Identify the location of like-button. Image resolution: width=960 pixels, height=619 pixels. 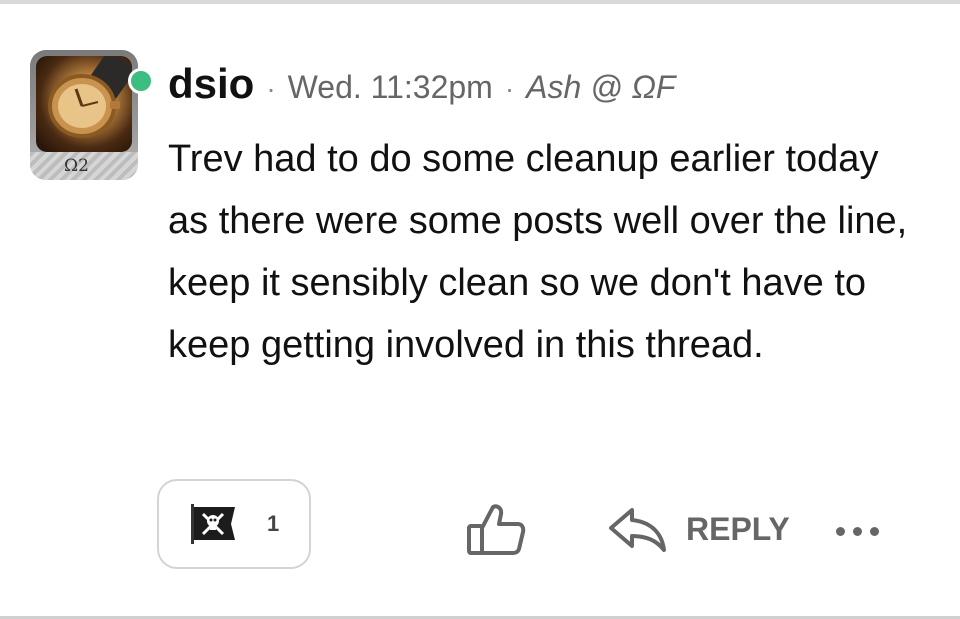
(496, 529).